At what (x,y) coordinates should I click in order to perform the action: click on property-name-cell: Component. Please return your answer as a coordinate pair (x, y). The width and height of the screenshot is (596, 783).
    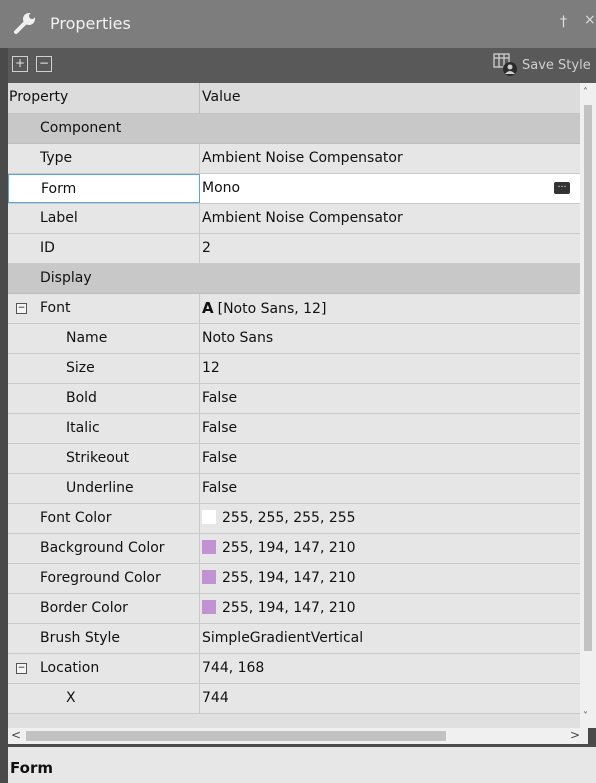
    Looking at the image, I should click on (208, 128).